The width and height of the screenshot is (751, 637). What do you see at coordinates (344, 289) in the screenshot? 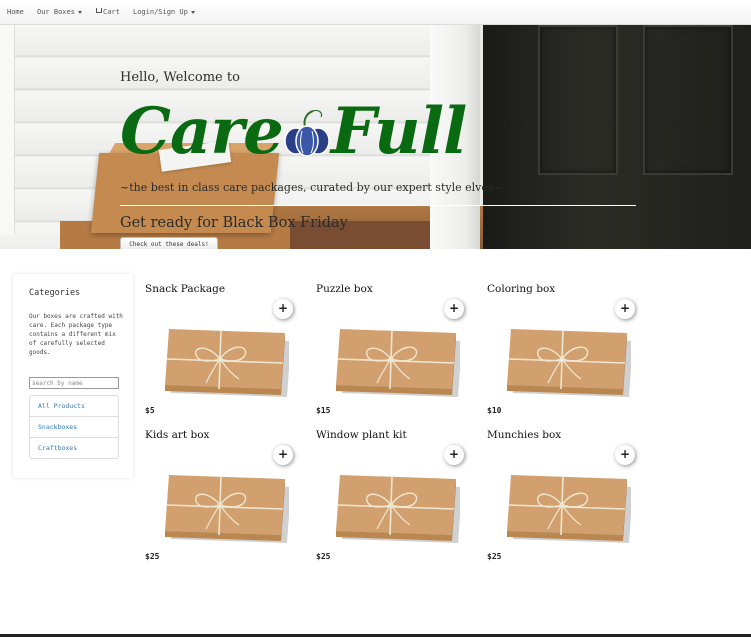
I see `product-name: Puzzle box` at bounding box center [344, 289].